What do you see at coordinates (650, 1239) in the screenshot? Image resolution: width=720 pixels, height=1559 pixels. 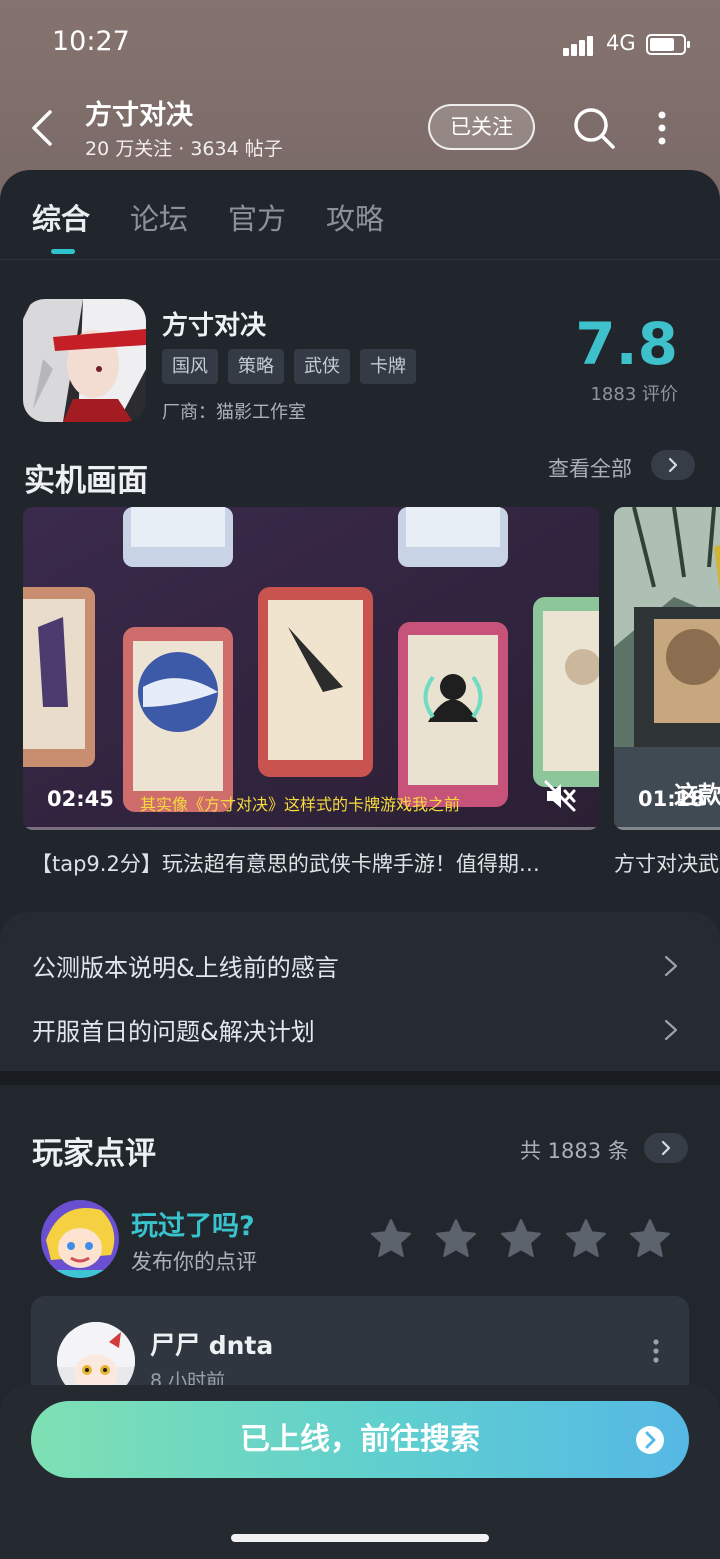 I see `rating-star-5-icon` at bounding box center [650, 1239].